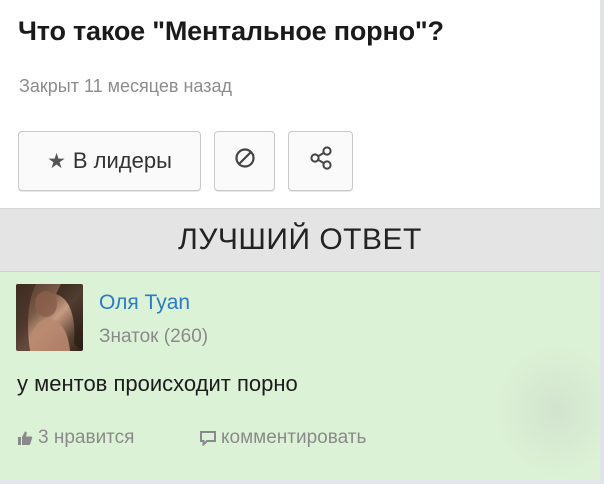  I want to click on comment-button: комментировать, so click(283, 438).